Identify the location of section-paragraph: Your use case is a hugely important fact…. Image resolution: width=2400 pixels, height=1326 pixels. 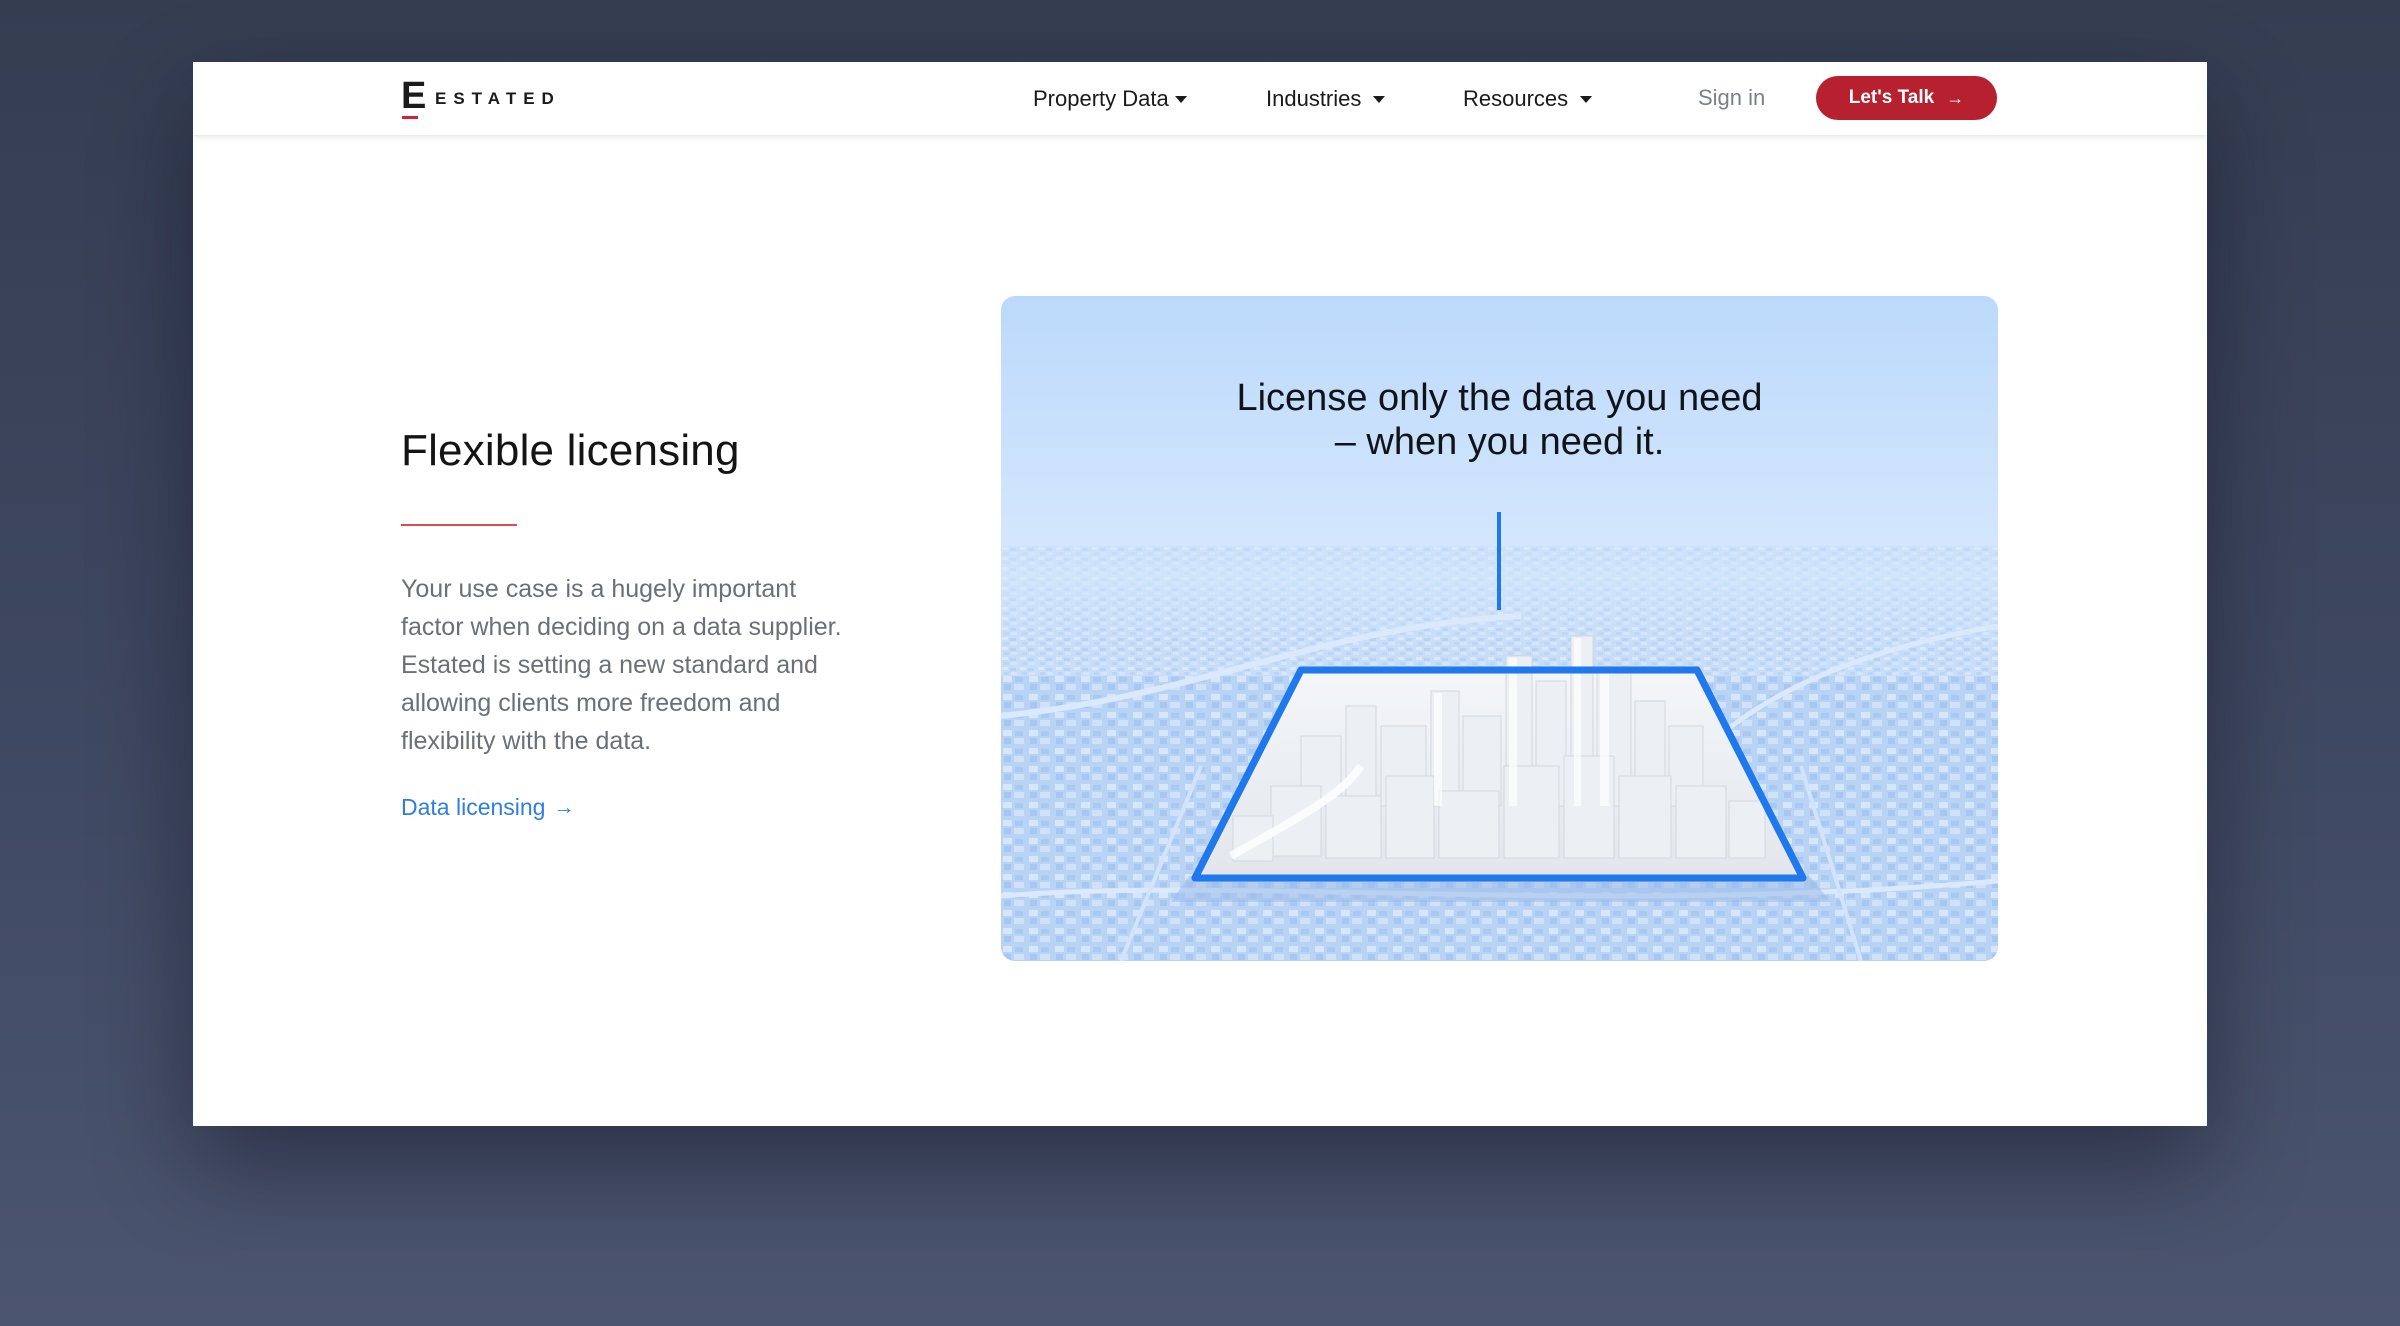
(621, 665).